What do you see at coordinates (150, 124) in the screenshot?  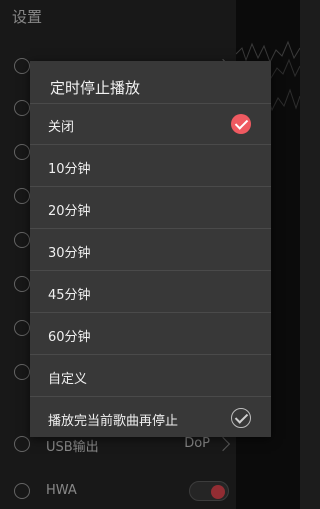 I see `option-off: 关闭` at bounding box center [150, 124].